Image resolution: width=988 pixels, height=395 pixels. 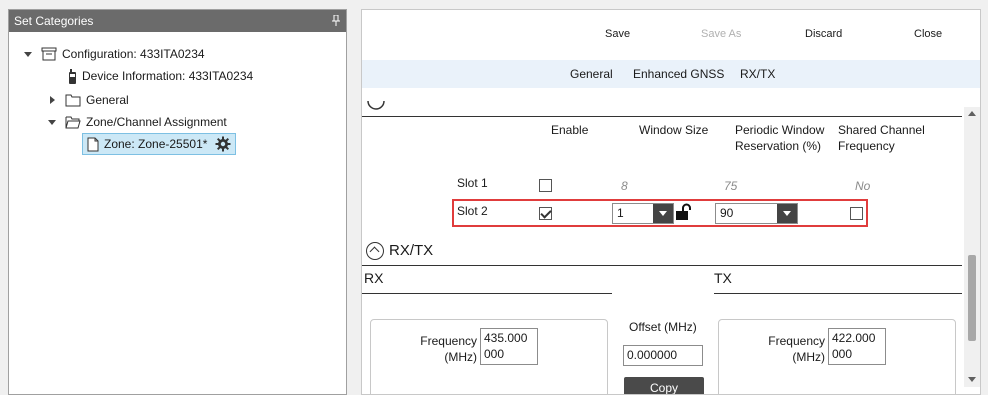 I want to click on scroll-up-icon, so click(x=972, y=113).